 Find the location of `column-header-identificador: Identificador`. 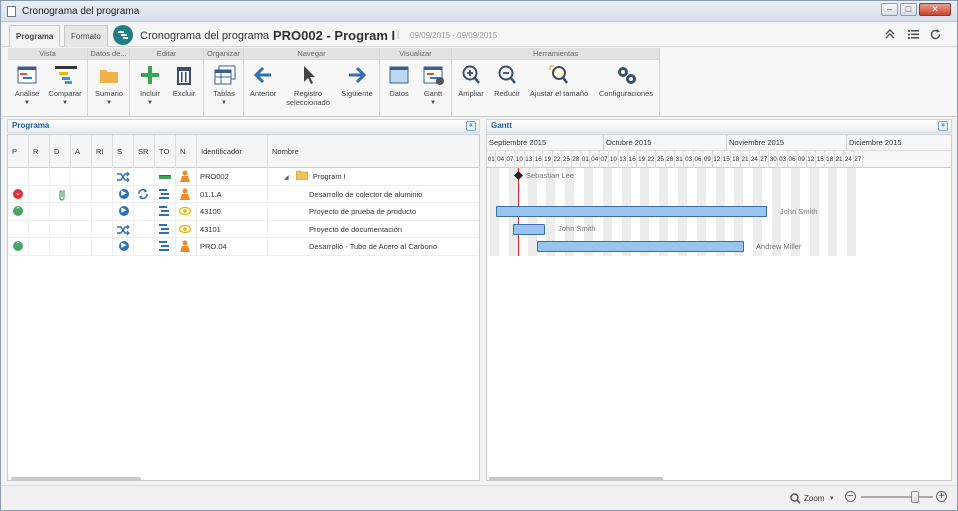

column-header-identificador: Identificador is located at coordinates (232, 151).